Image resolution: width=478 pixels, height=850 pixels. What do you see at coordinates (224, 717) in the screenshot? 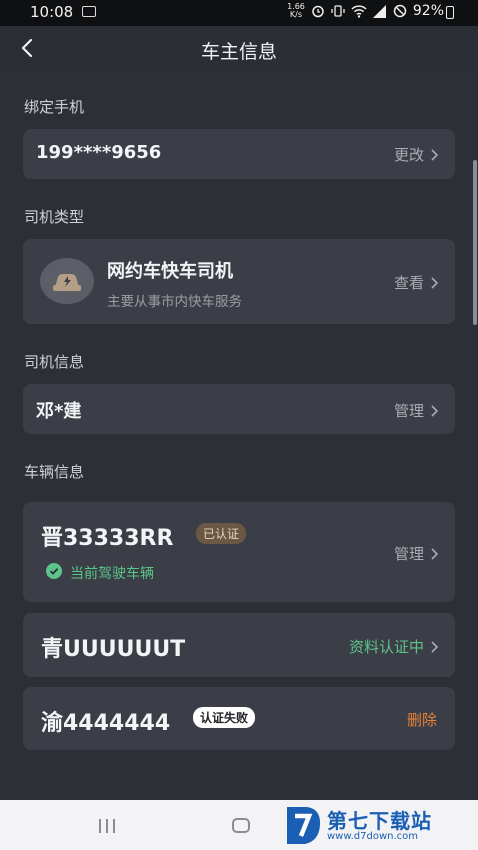
I see `failed-badge: 认证失败` at bounding box center [224, 717].